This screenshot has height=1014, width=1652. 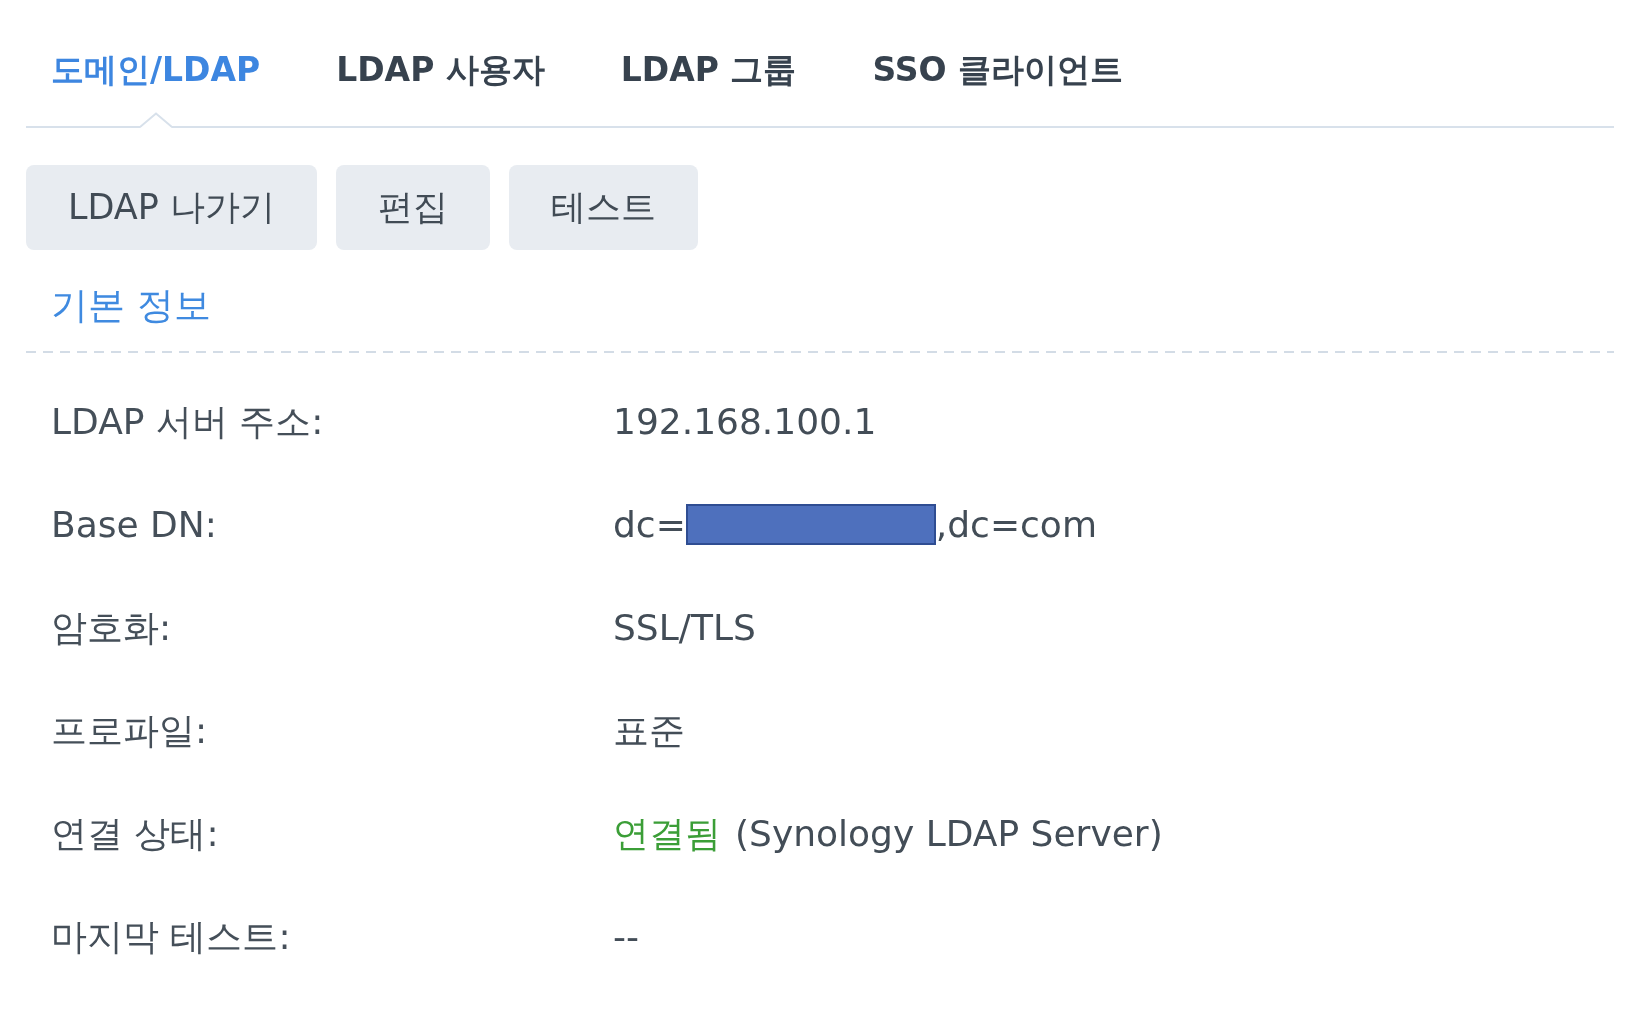 What do you see at coordinates (413, 207) in the screenshot?
I see `toolbar-button: 편집` at bounding box center [413, 207].